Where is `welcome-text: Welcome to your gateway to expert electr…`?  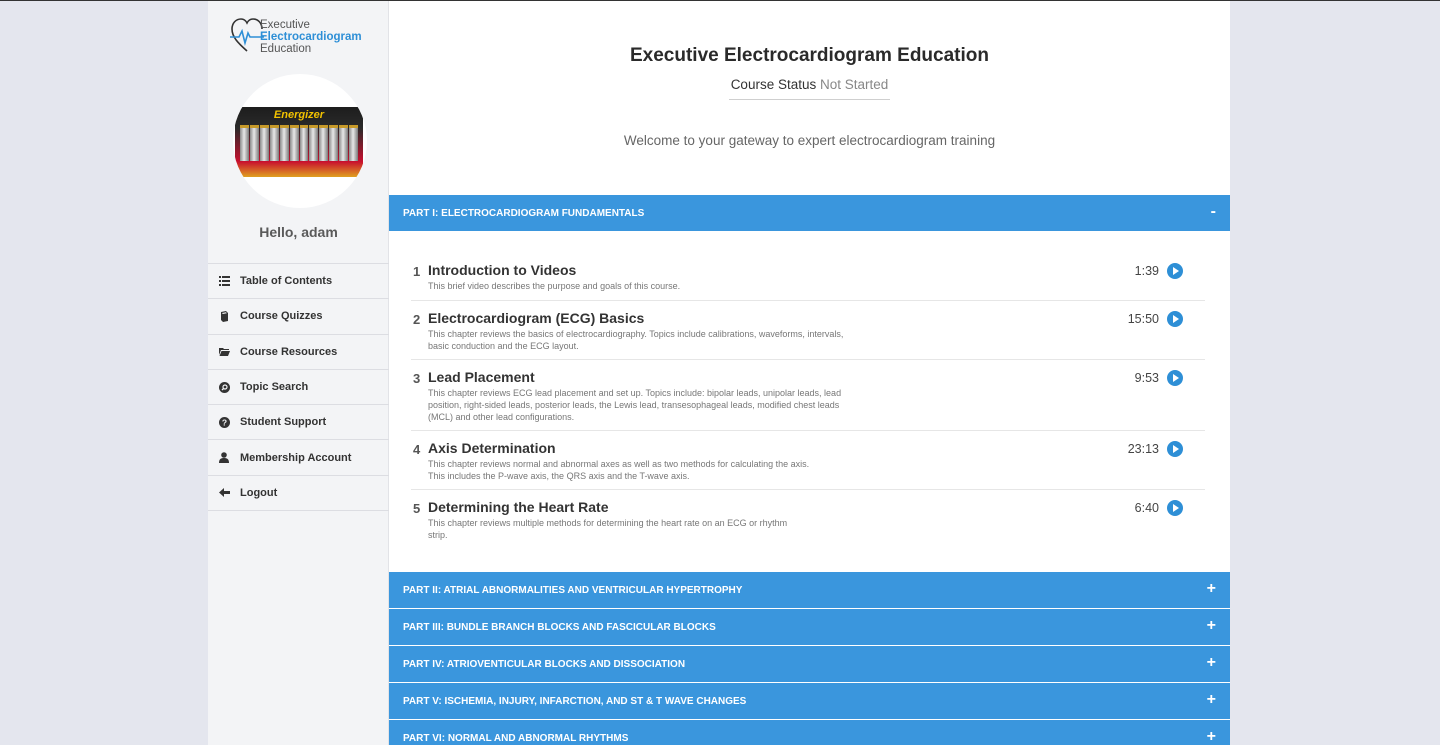 welcome-text: Welcome to your gateway to expert electr… is located at coordinates (809, 140).